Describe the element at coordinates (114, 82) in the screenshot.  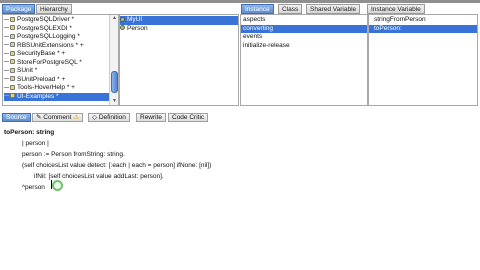
I see `scroll-thumb` at that location.